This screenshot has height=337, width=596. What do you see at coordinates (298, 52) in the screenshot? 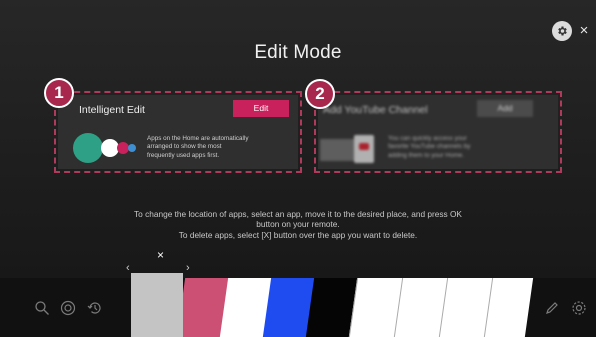
I see `page-title: Edit Mode` at bounding box center [298, 52].